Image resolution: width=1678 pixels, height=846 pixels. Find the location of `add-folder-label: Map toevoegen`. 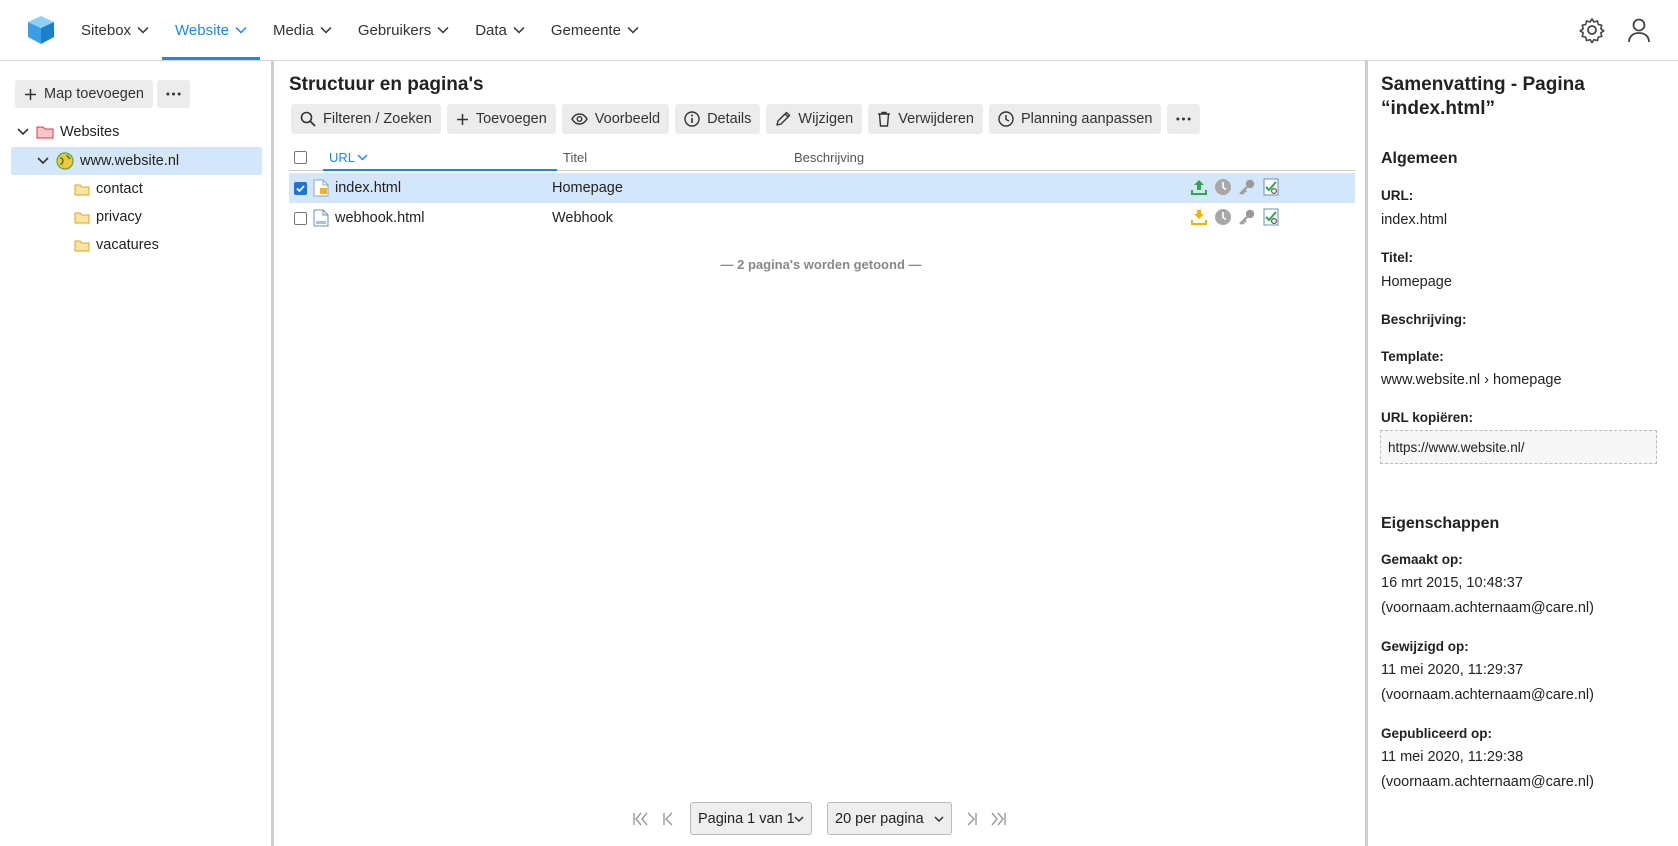

add-folder-label: Map toevoegen is located at coordinates (94, 94).